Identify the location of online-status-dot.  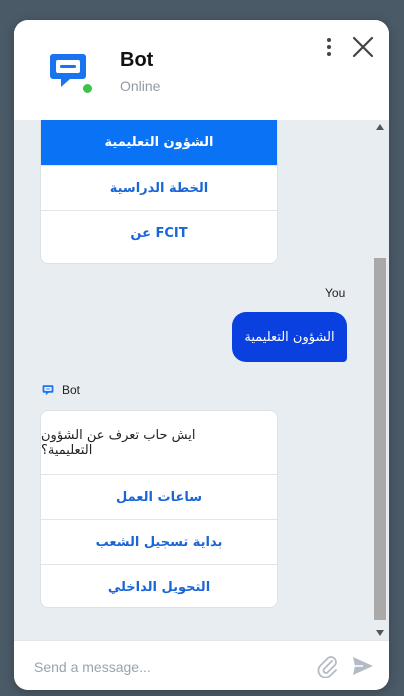
(87, 88).